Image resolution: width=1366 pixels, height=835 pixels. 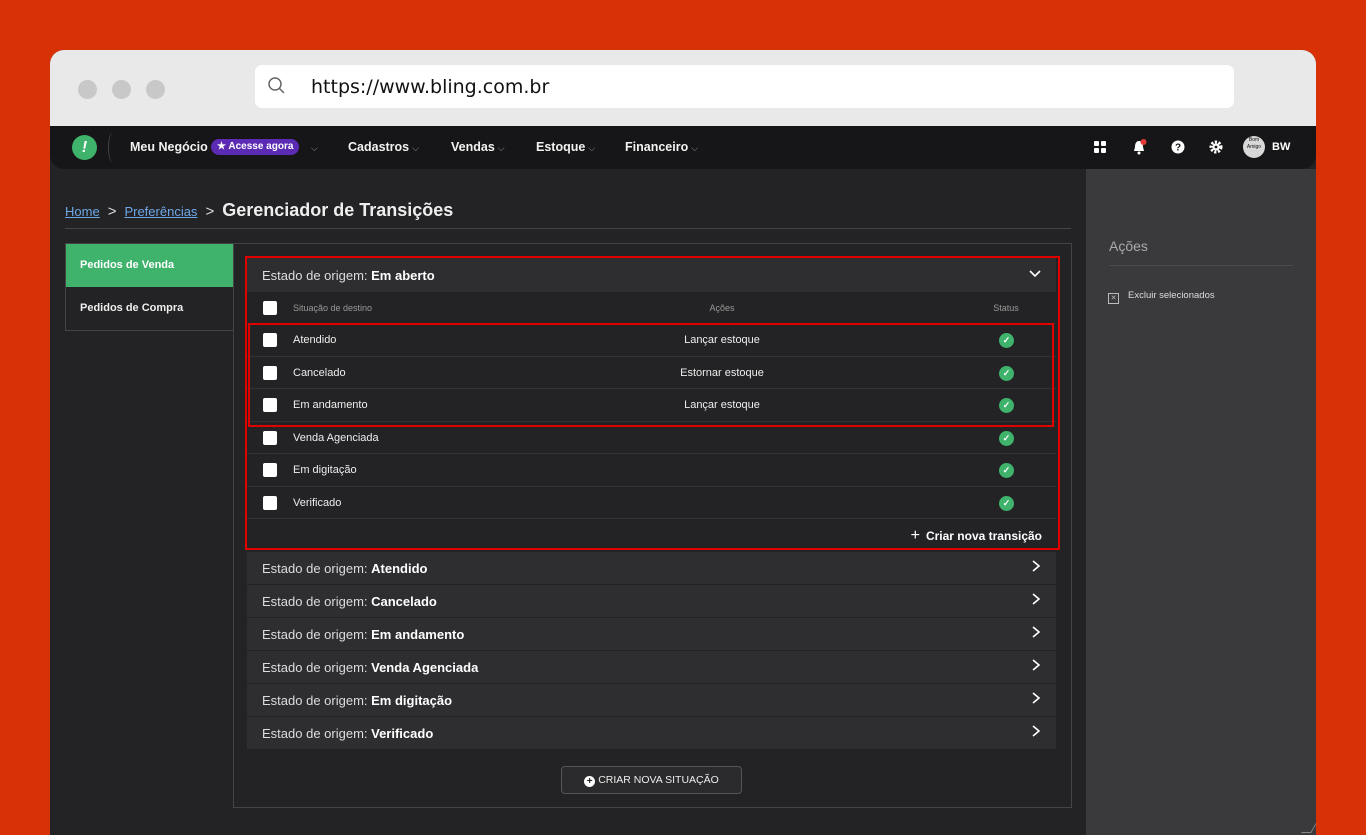 I want to click on window-minimize-dot, so click(x=121, y=89).